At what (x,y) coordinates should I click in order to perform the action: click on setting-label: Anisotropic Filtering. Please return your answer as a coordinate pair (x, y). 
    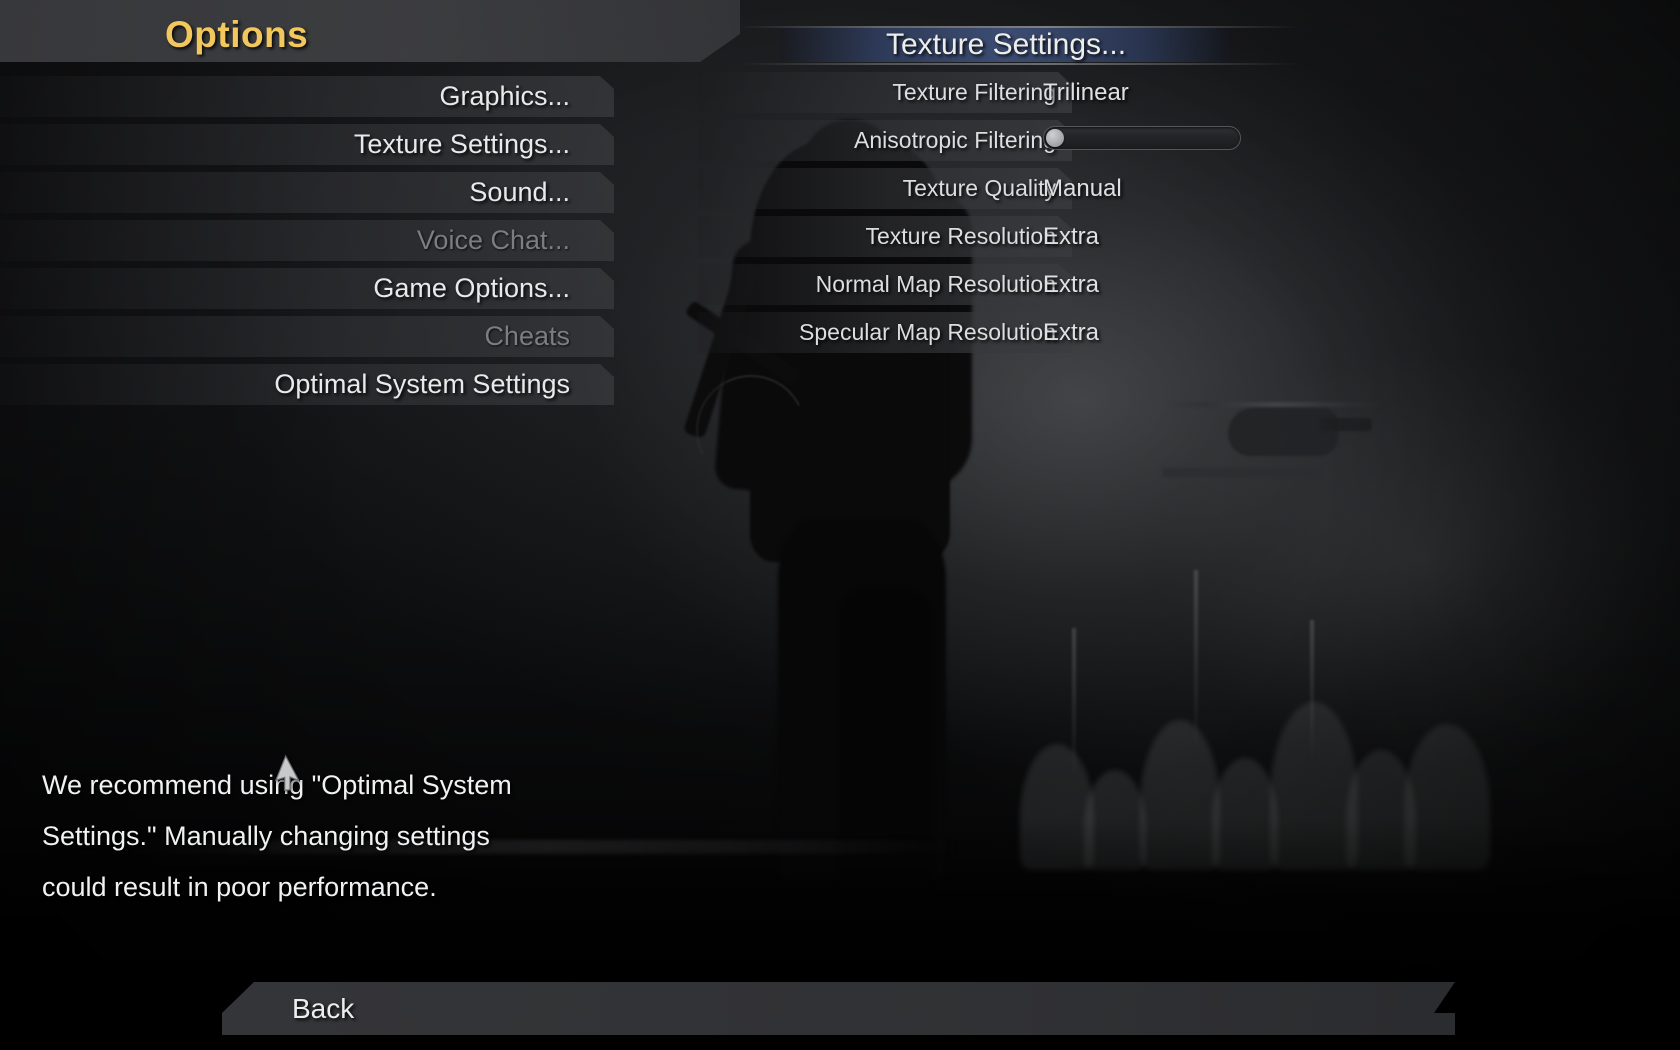
    Looking at the image, I should click on (955, 140).